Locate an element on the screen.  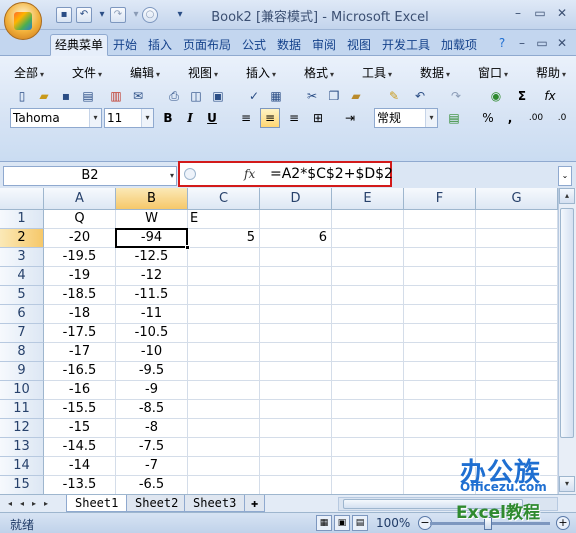
row-header: 1 is located at coordinates (22, 219).